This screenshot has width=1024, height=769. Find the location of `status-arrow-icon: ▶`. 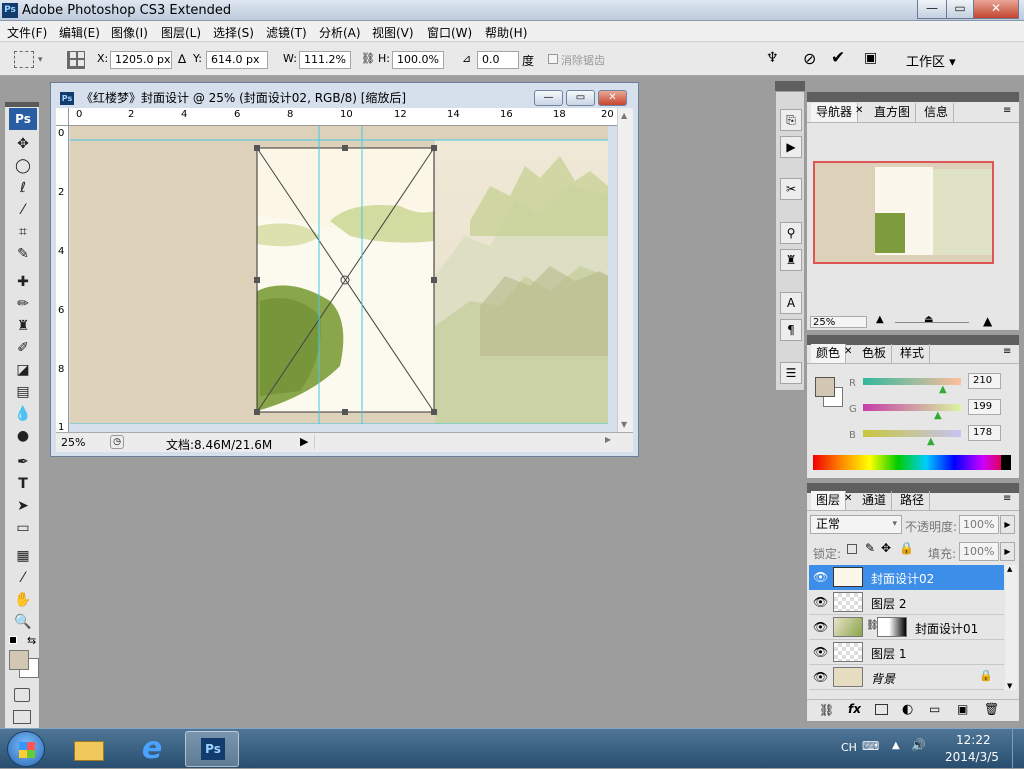

status-arrow-icon: ▶ is located at coordinates (304, 441).